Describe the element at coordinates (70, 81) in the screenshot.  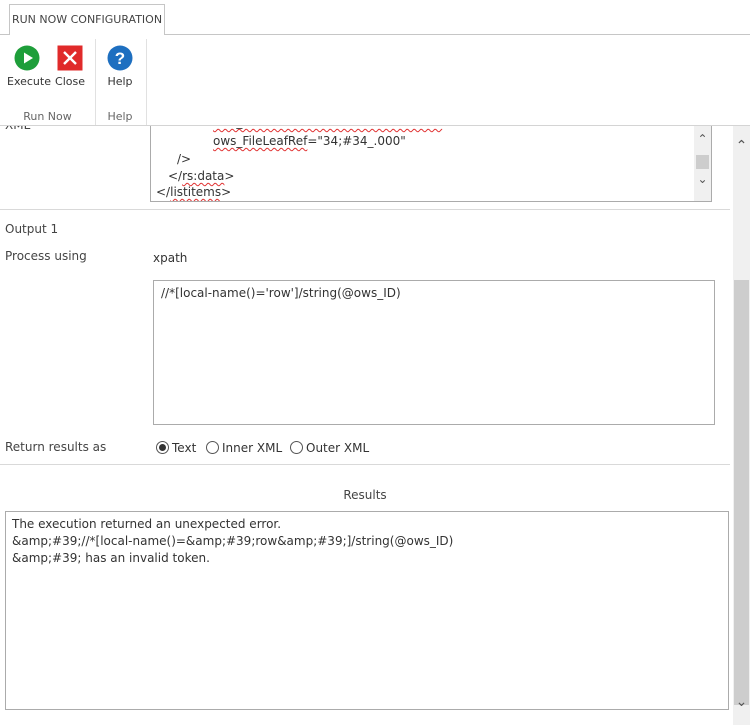
I see `close-label: Close` at that location.